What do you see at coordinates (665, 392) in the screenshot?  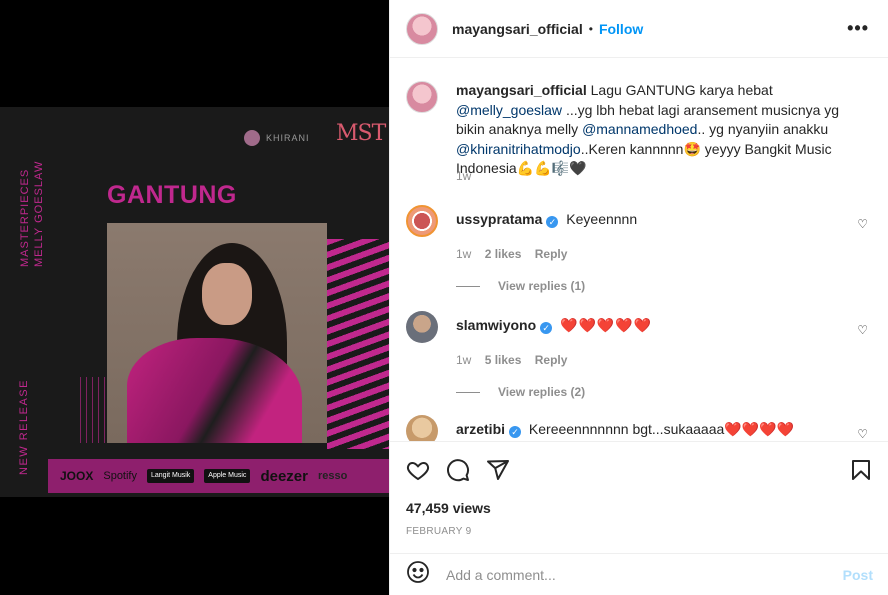 I see `view-replies-button: View replies (2)` at bounding box center [665, 392].